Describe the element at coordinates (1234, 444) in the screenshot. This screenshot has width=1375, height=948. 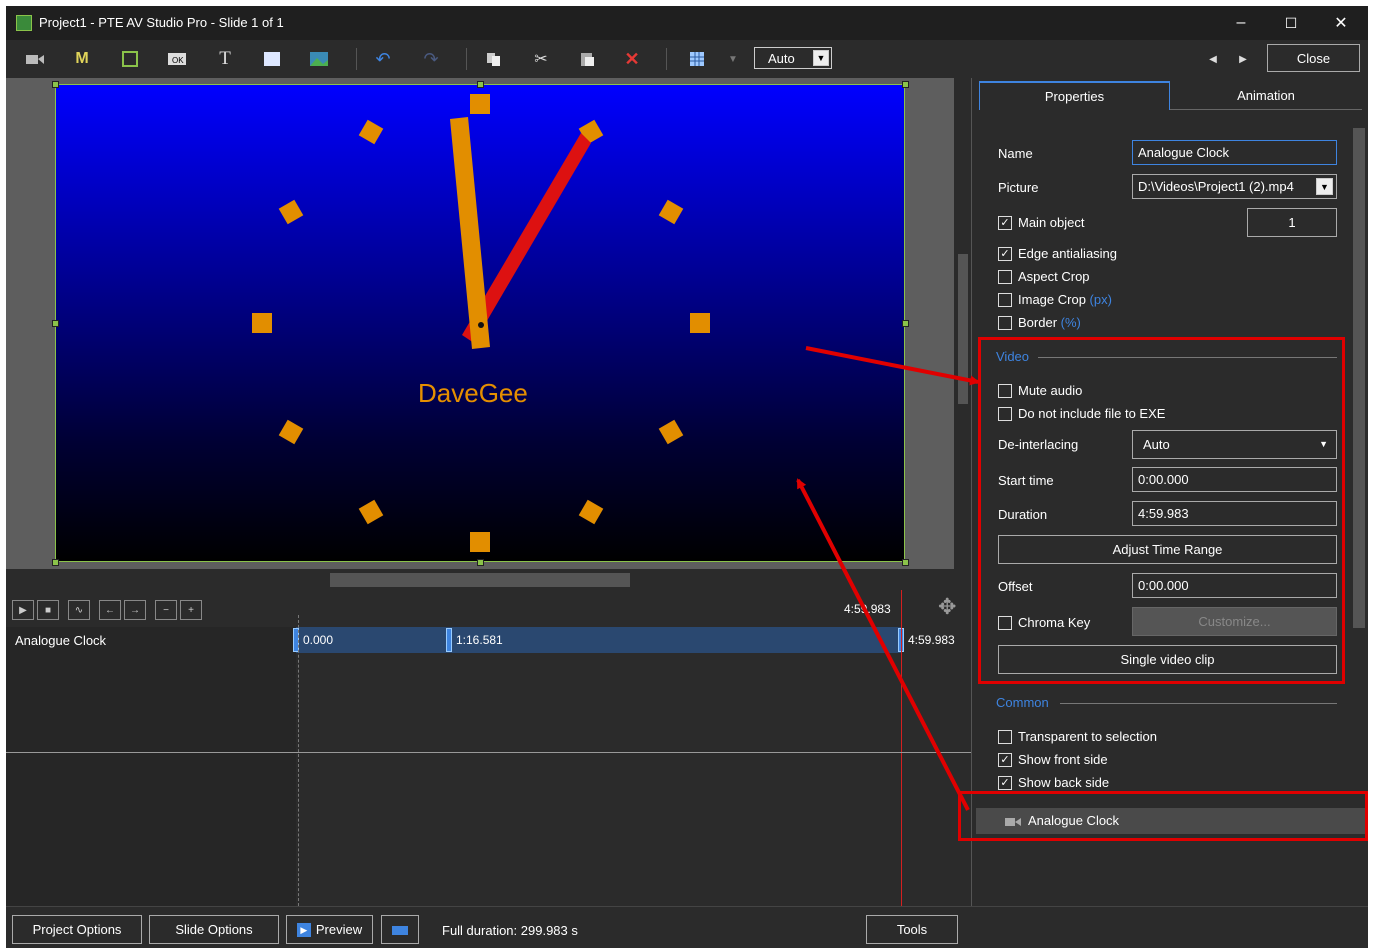
I see `deinterlacing-select: Auto ▼` at that location.